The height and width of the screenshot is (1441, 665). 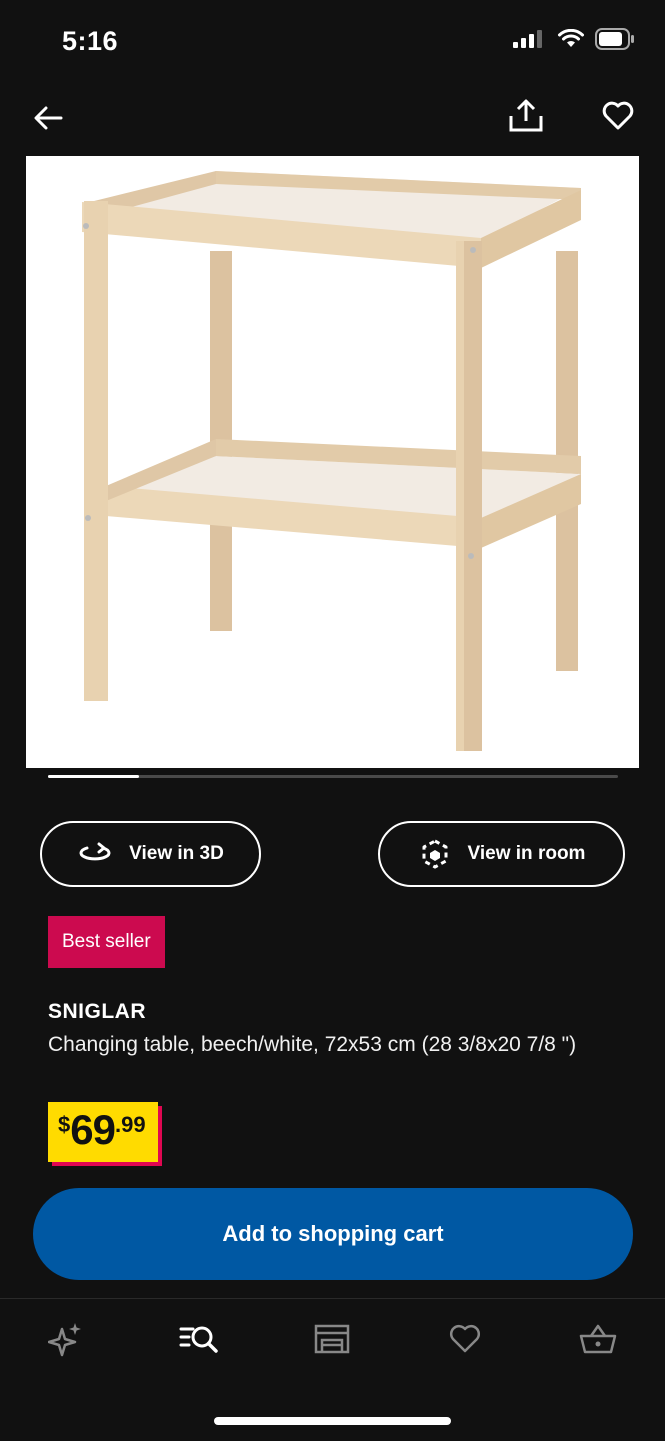 I want to click on tab-discover, so click(x=66, y=1339).